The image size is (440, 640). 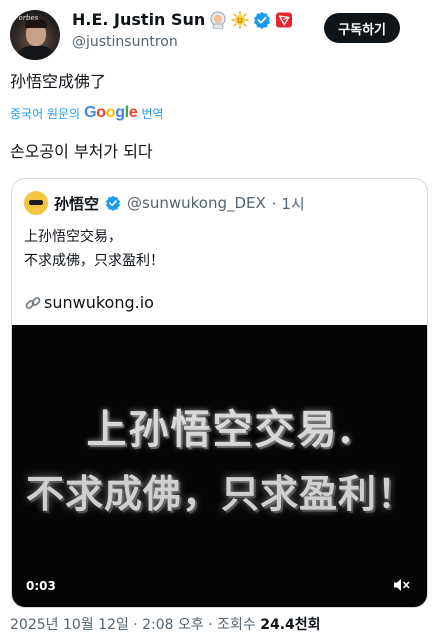 What do you see at coordinates (284, 19) in the screenshot?
I see `tron-logo-icon` at bounding box center [284, 19].